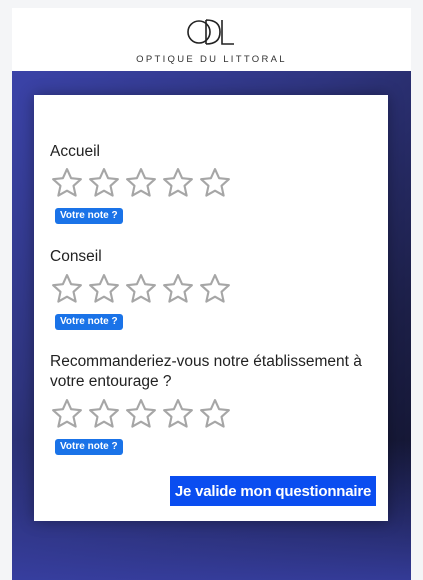 The height and width of the screenshot is (580, 423). What do you see at coordinates (76, 256) in the screenshot?
I see `question-label: Conseil` at bounding box center [76, 256].